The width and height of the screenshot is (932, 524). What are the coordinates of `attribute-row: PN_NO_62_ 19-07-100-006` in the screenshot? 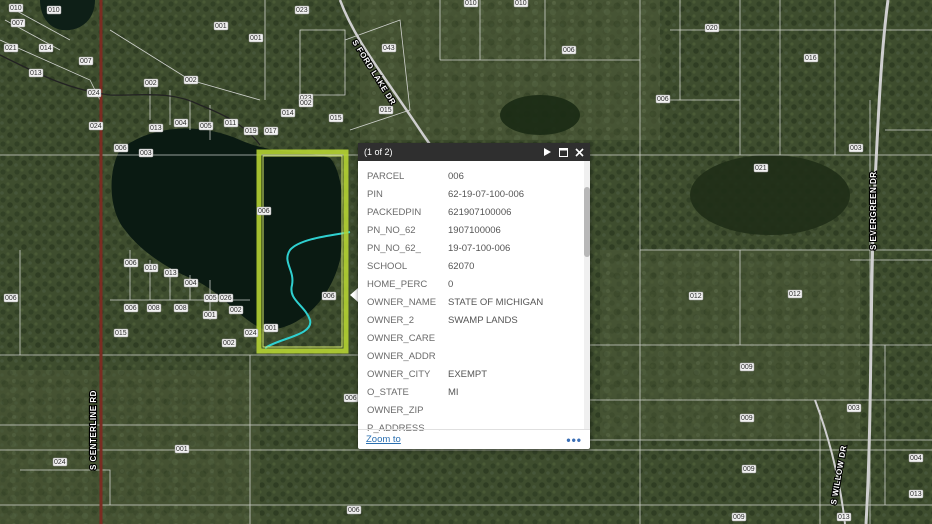 It's located at (471, 248).